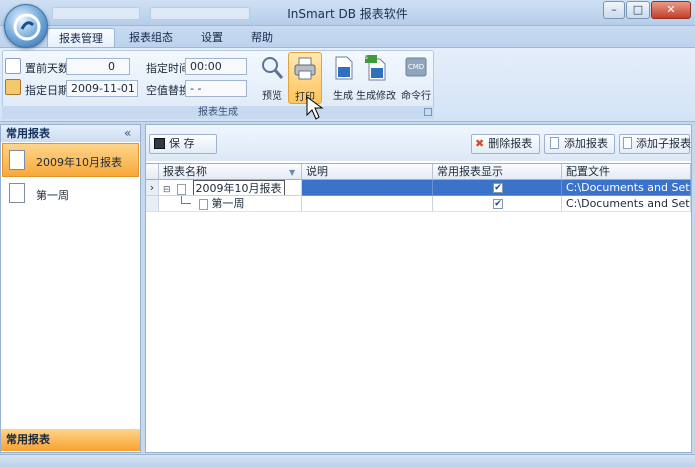 Image resolution: width=695 pixels, height=467 pixels. Describe the element at coordinates (168, 68) in the screenshot. I see `time-label: 指定时间` at that location.